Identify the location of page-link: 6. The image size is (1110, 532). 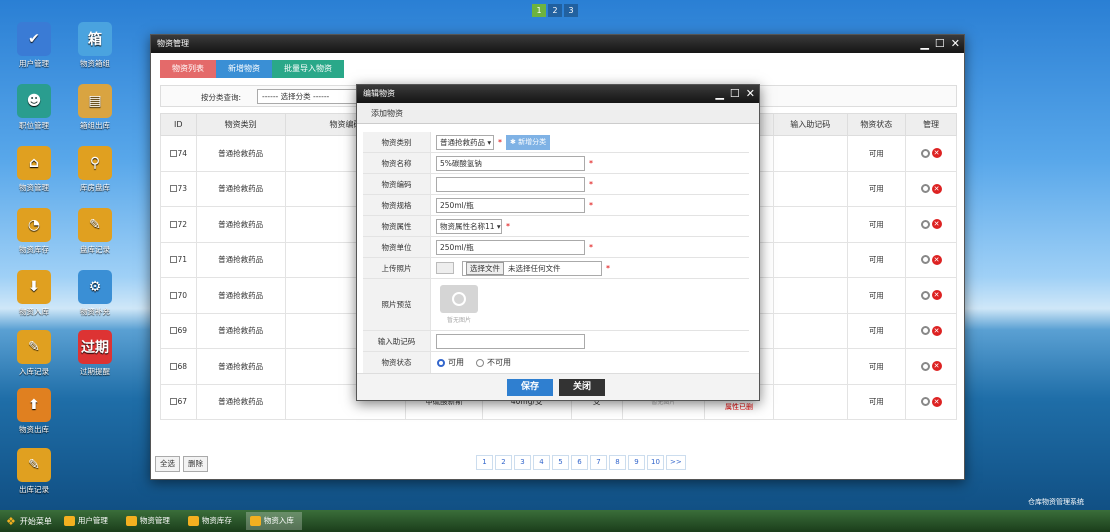
(579, 462).